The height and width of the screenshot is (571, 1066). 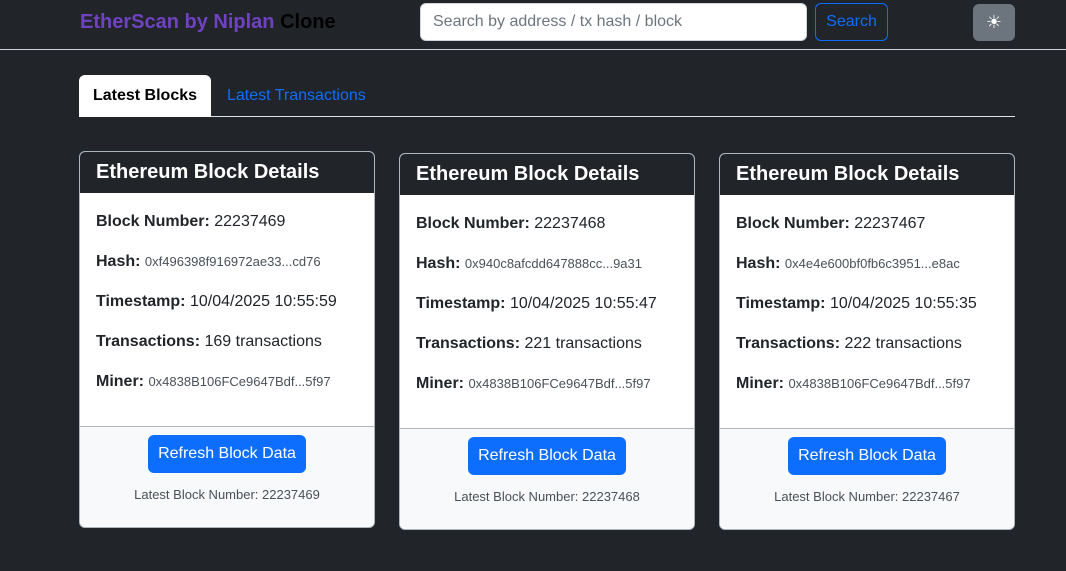 What do you see at coordinates (296, 96) in the screenshot?
I see `tab-latest-transactions: Latest Transactions` at bounding box center [296, 96].